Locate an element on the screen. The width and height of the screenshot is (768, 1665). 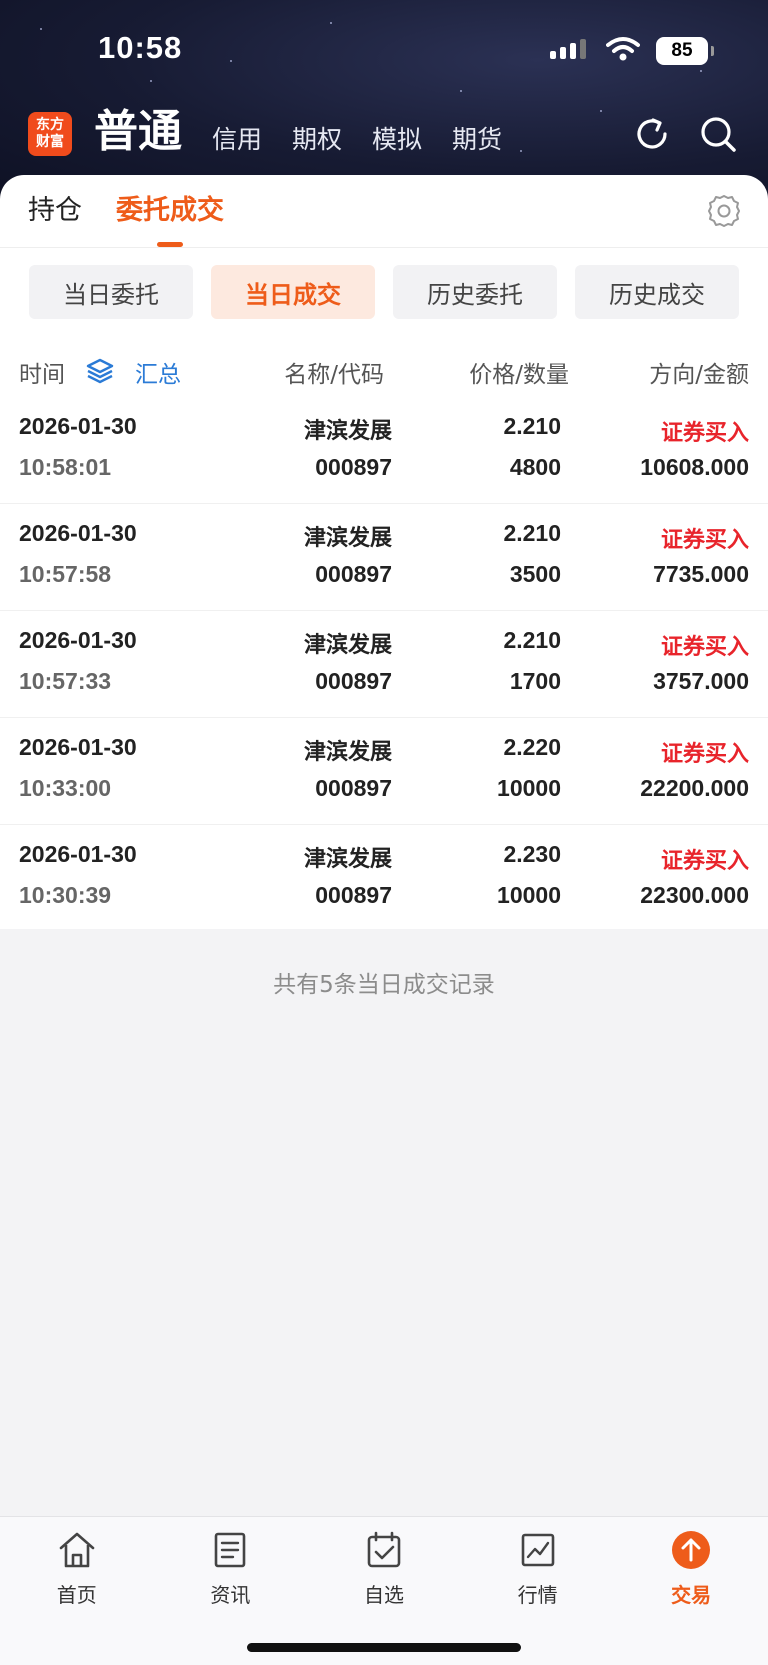
app-header: 10:58 85 东方 财富 普通 信用 期权 模拟 期货 is located at coordinates (384, 100).